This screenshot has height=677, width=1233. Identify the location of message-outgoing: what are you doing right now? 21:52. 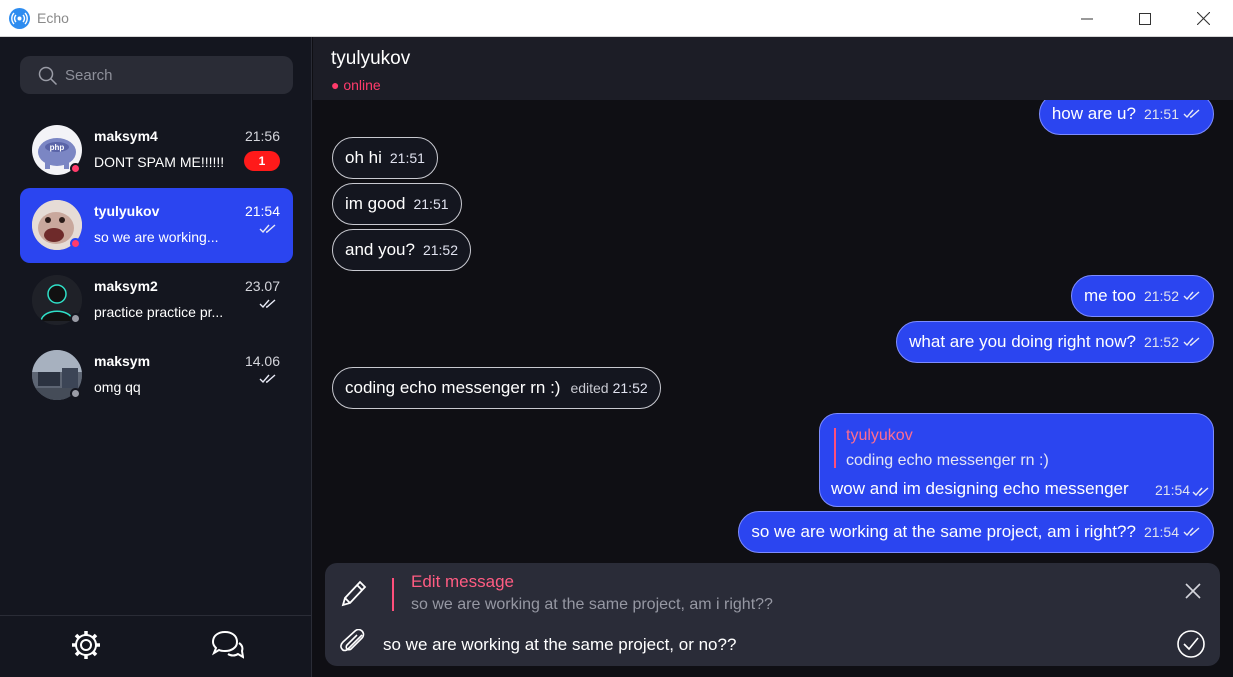
(1055, 342).